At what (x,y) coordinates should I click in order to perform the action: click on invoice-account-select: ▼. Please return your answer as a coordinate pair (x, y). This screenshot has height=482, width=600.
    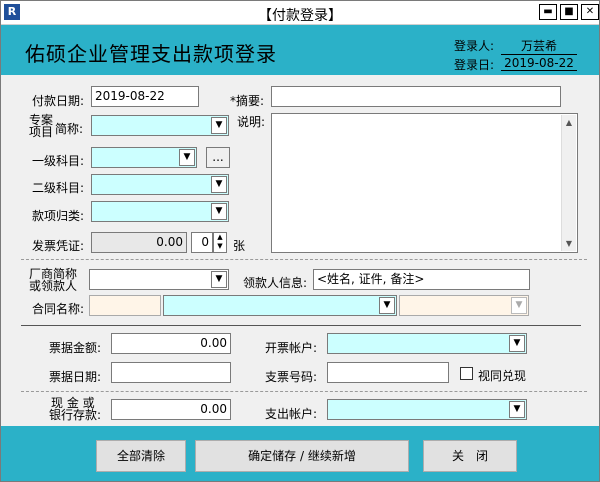
    Looking at the image, I should click on (427, 343).